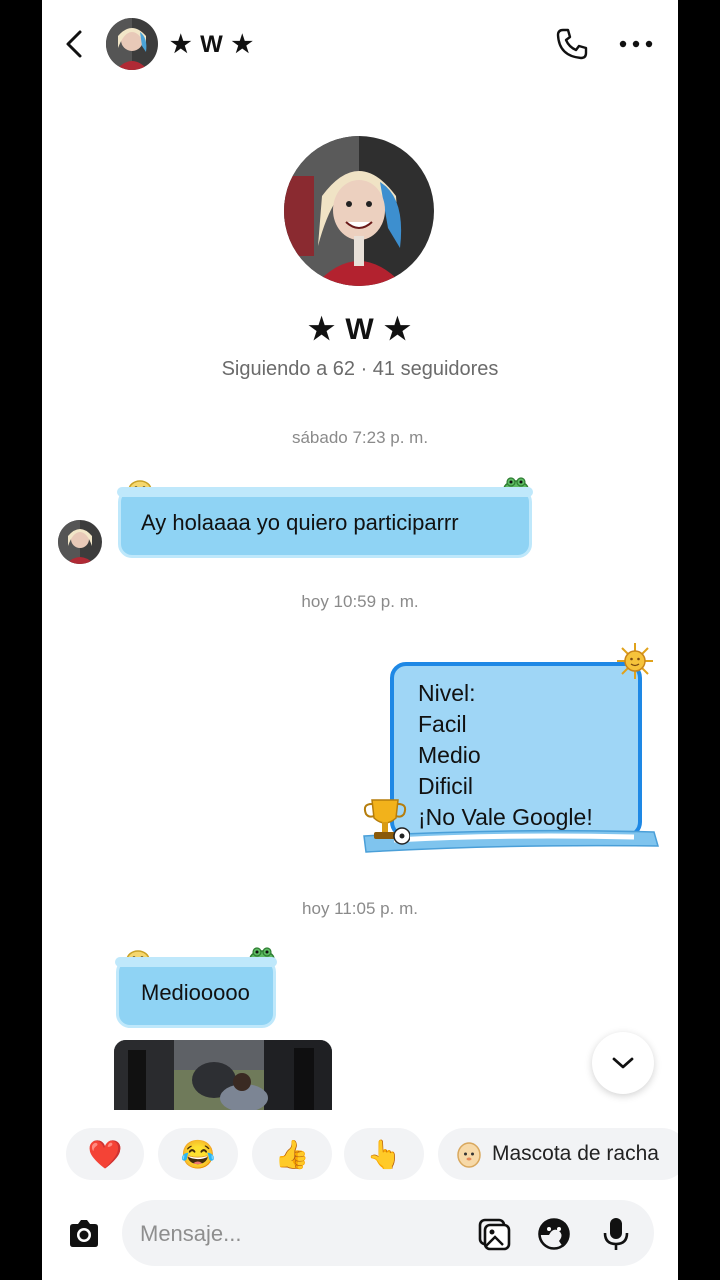 The height and width of the screenshot is (1280, 720). I want to click on voice-message-button, so click(616, 1234).